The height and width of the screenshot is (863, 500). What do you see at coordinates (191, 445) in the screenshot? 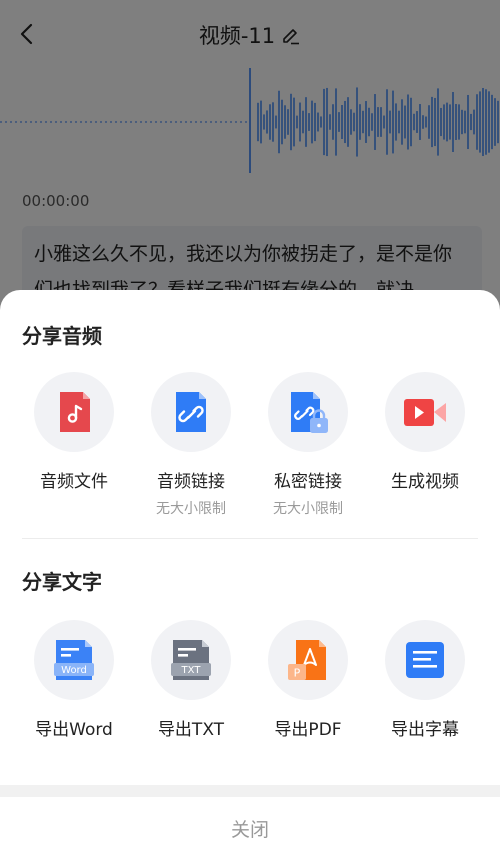
I see `option-audio-link: 音频链接 无大小限制` at bounding box center [191, 445].